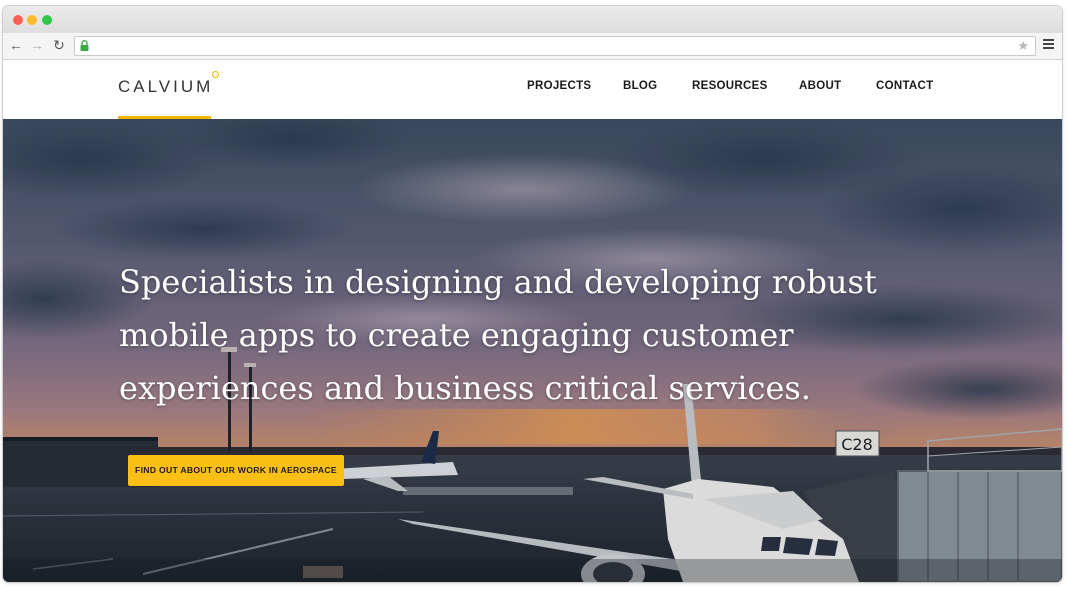 The width and height of the screenshot is (1067, 602). What do you see at coordinates (32, 20) in the screenshot?
I see `minimize-window-button` at bounding box center [32, 20].